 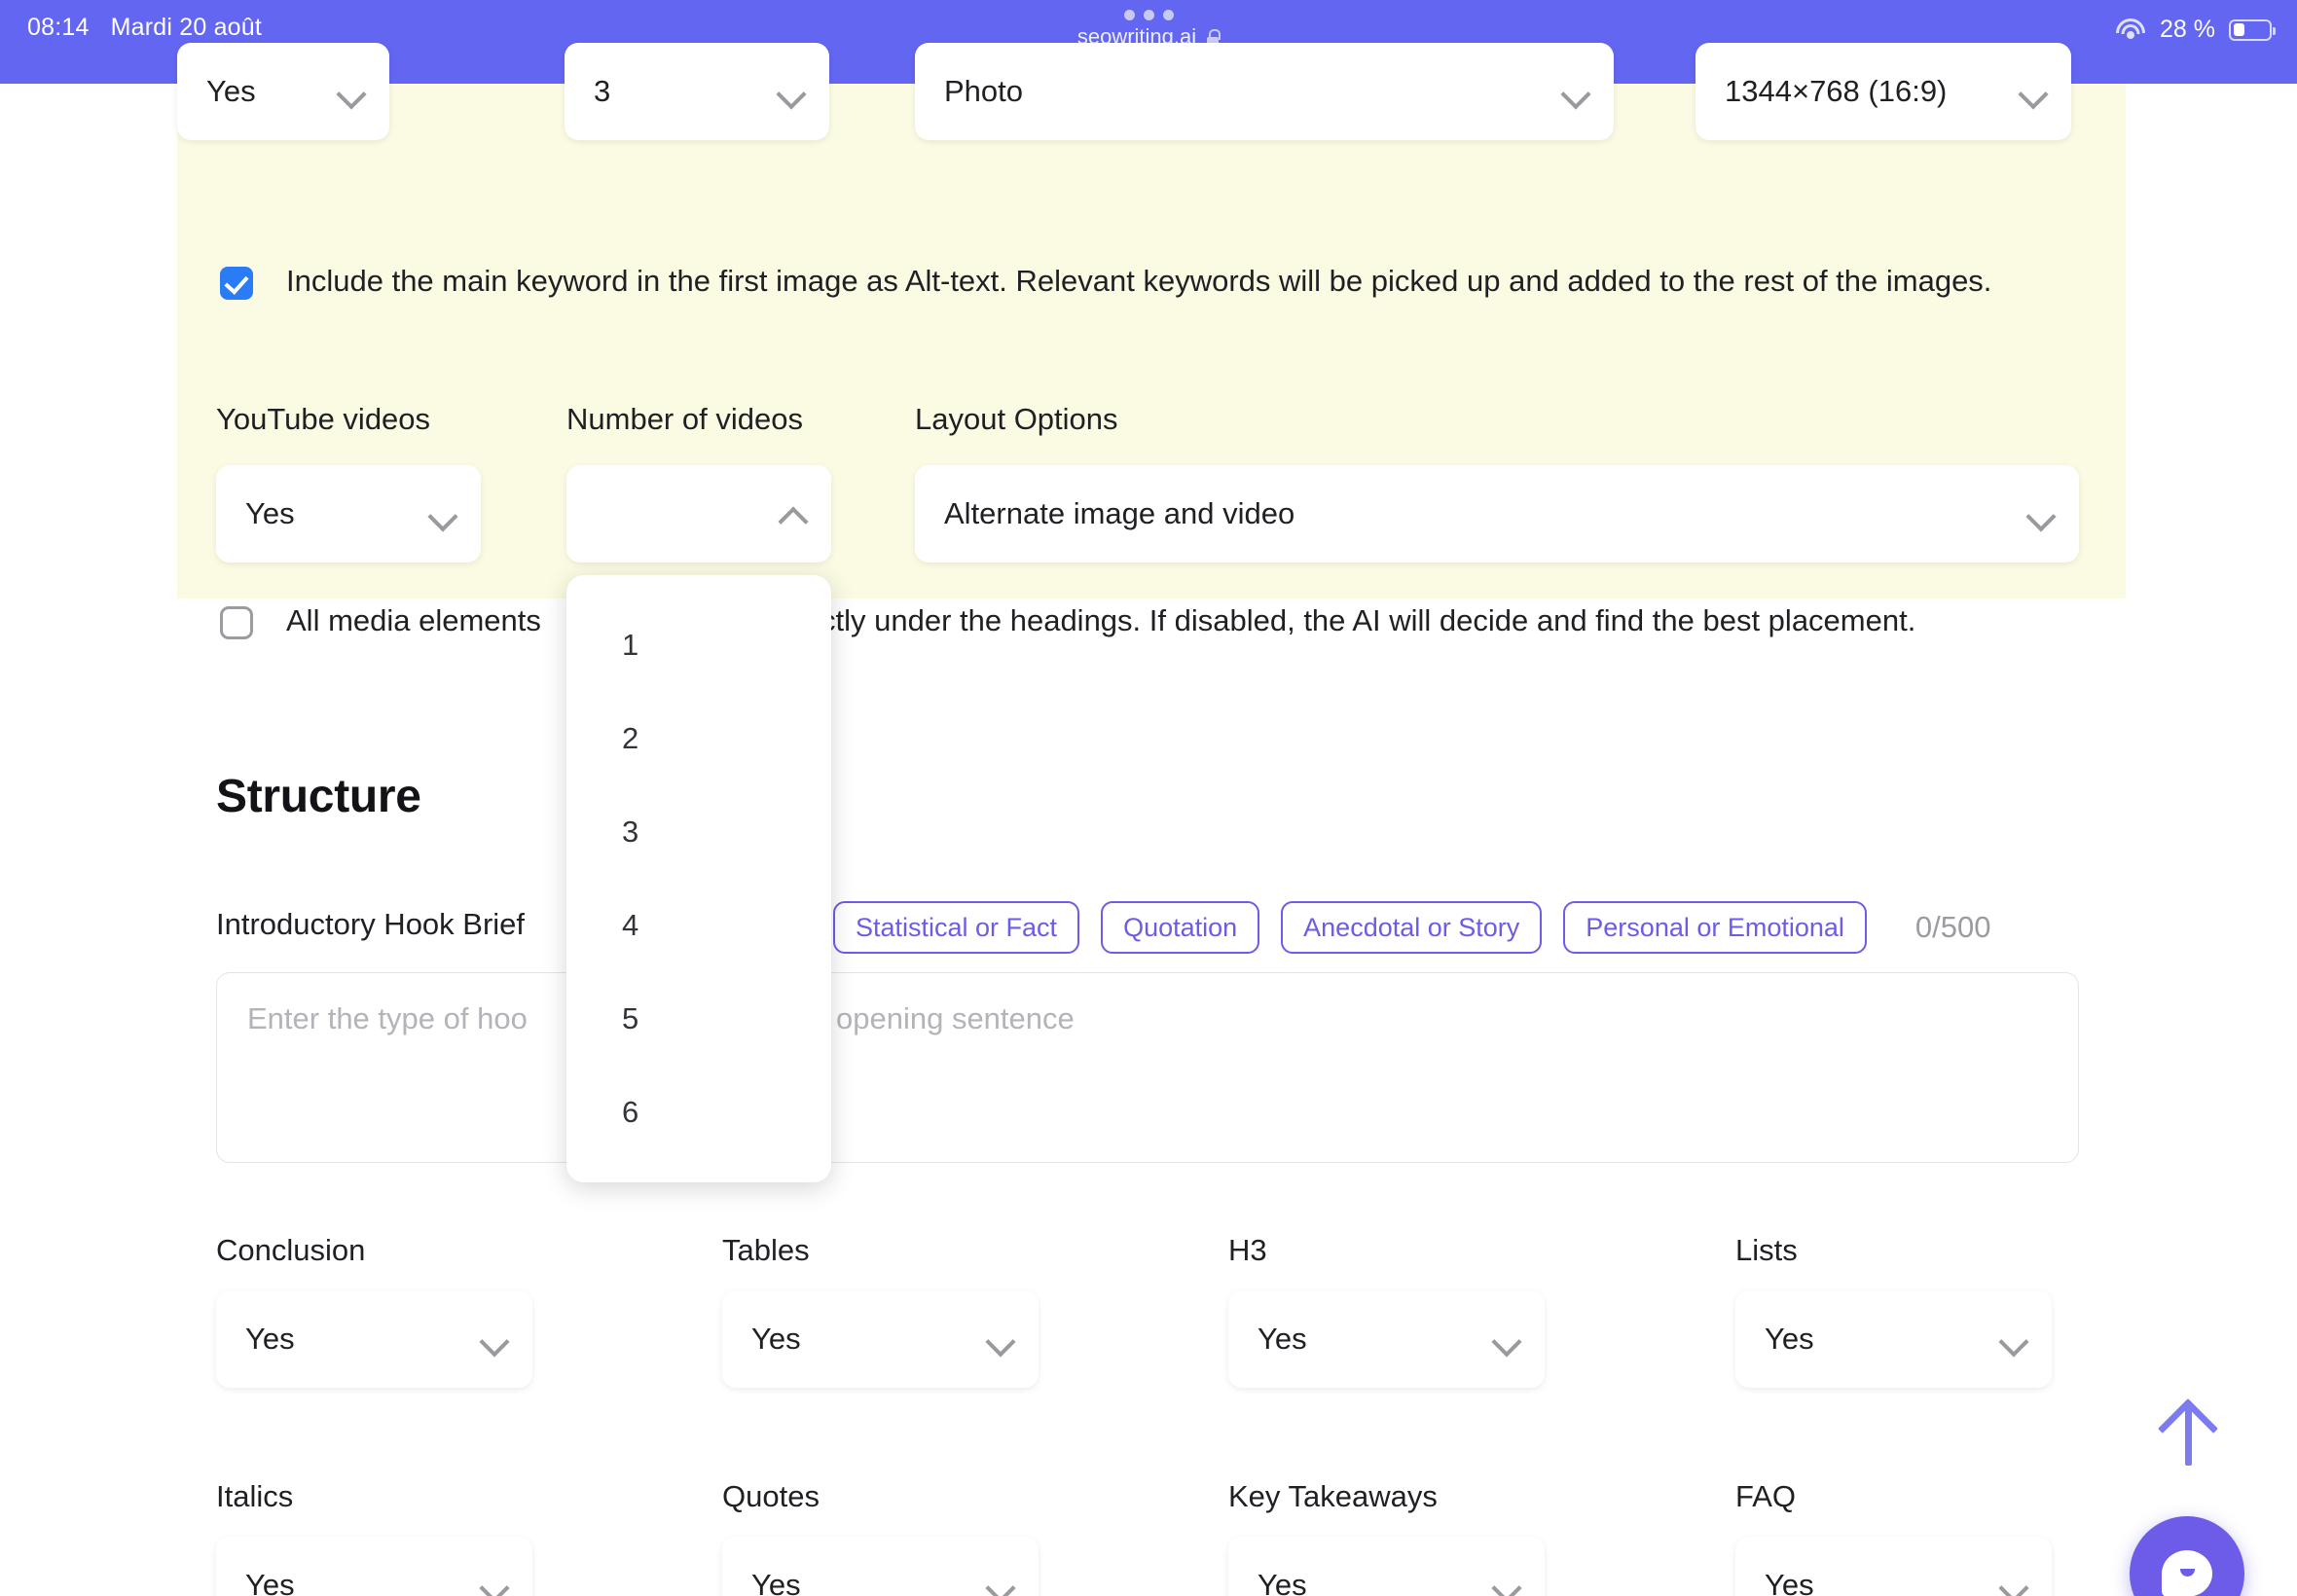 I want to click on battery-icon, so click(x=2252, y=30).